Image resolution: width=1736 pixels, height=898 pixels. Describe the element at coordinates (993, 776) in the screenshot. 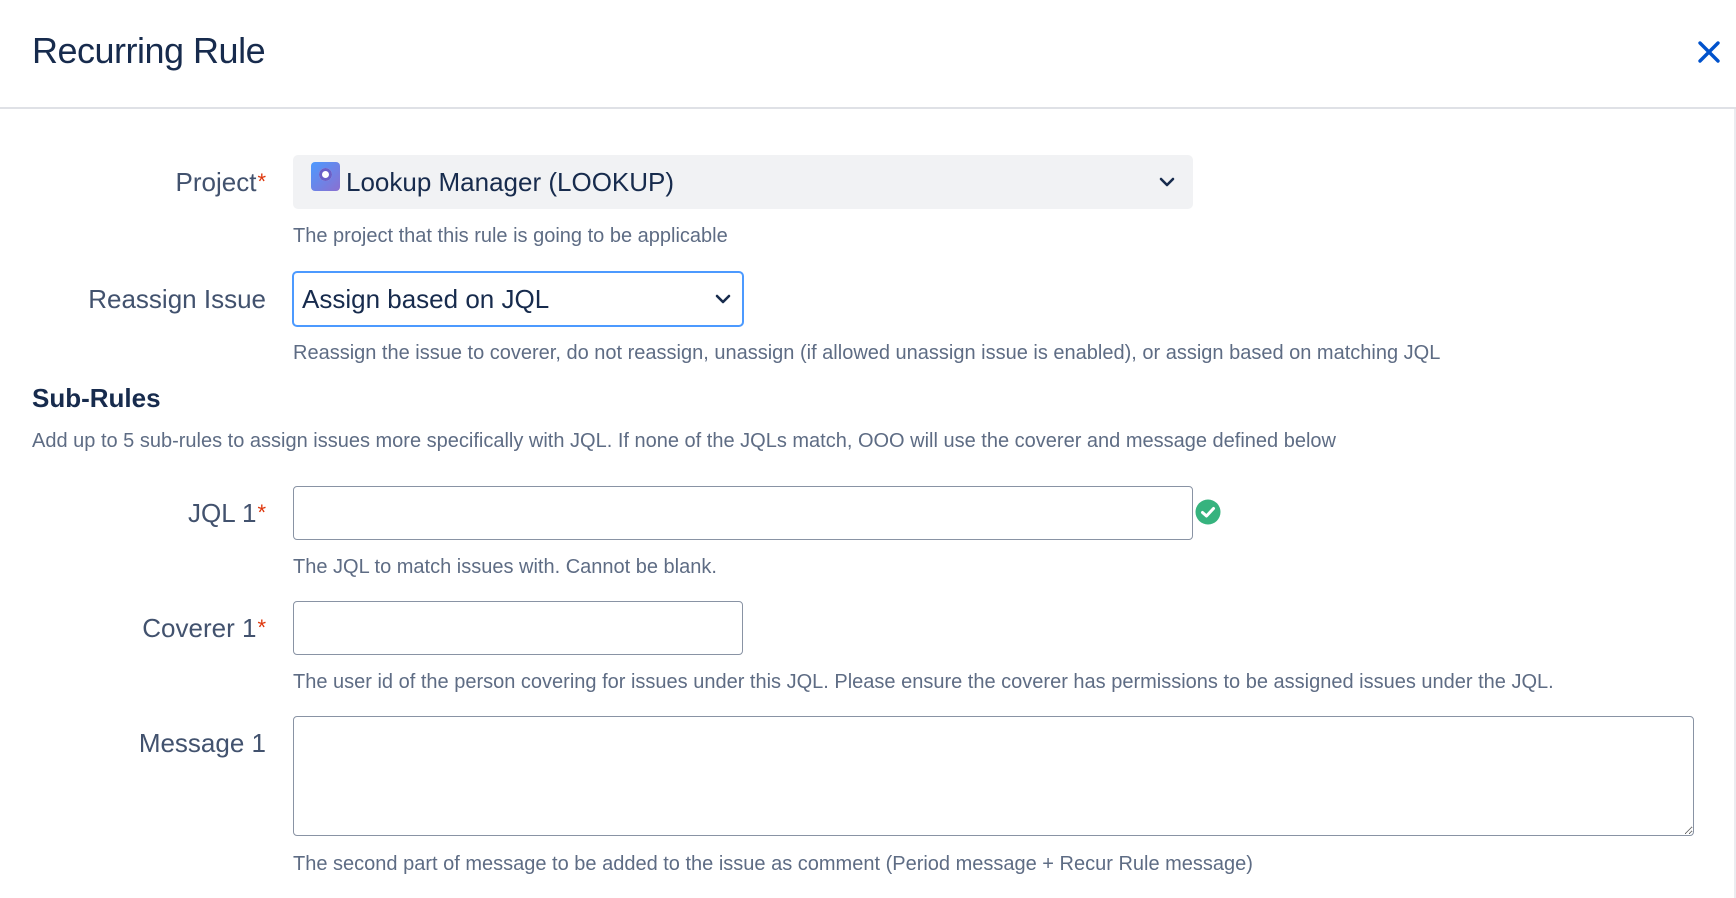

I see `message1-textarea` at that location.